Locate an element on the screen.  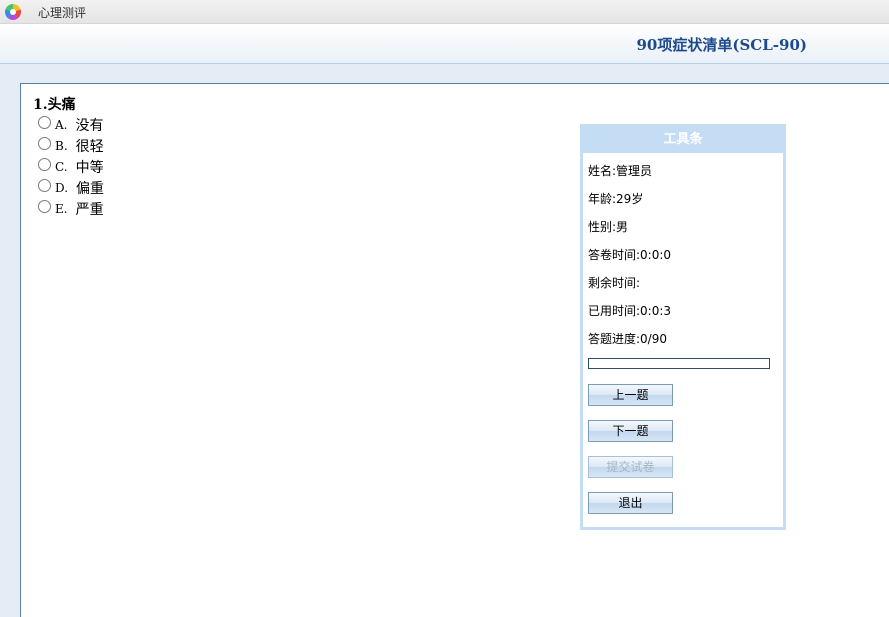
submit-exam-button: 提交试卷 is located at coordinates (630, 467).